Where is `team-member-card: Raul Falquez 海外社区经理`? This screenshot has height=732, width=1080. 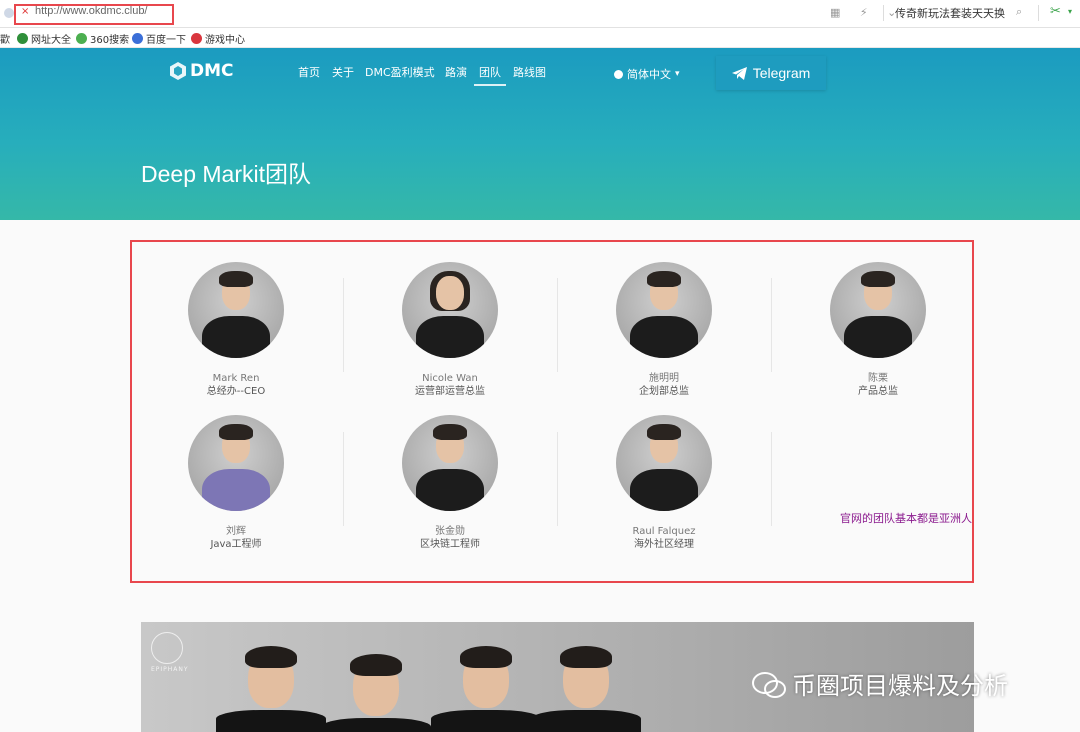 team-member-card: Raul Falquez 海外社区经理 is located at coordinates (664, 483).